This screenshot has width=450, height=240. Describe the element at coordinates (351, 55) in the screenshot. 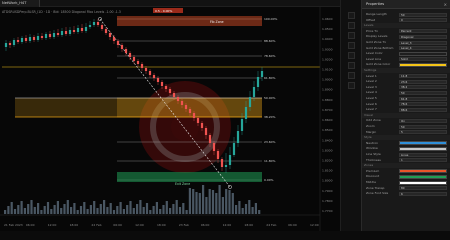

I see `shape-tool-icon` at that location.